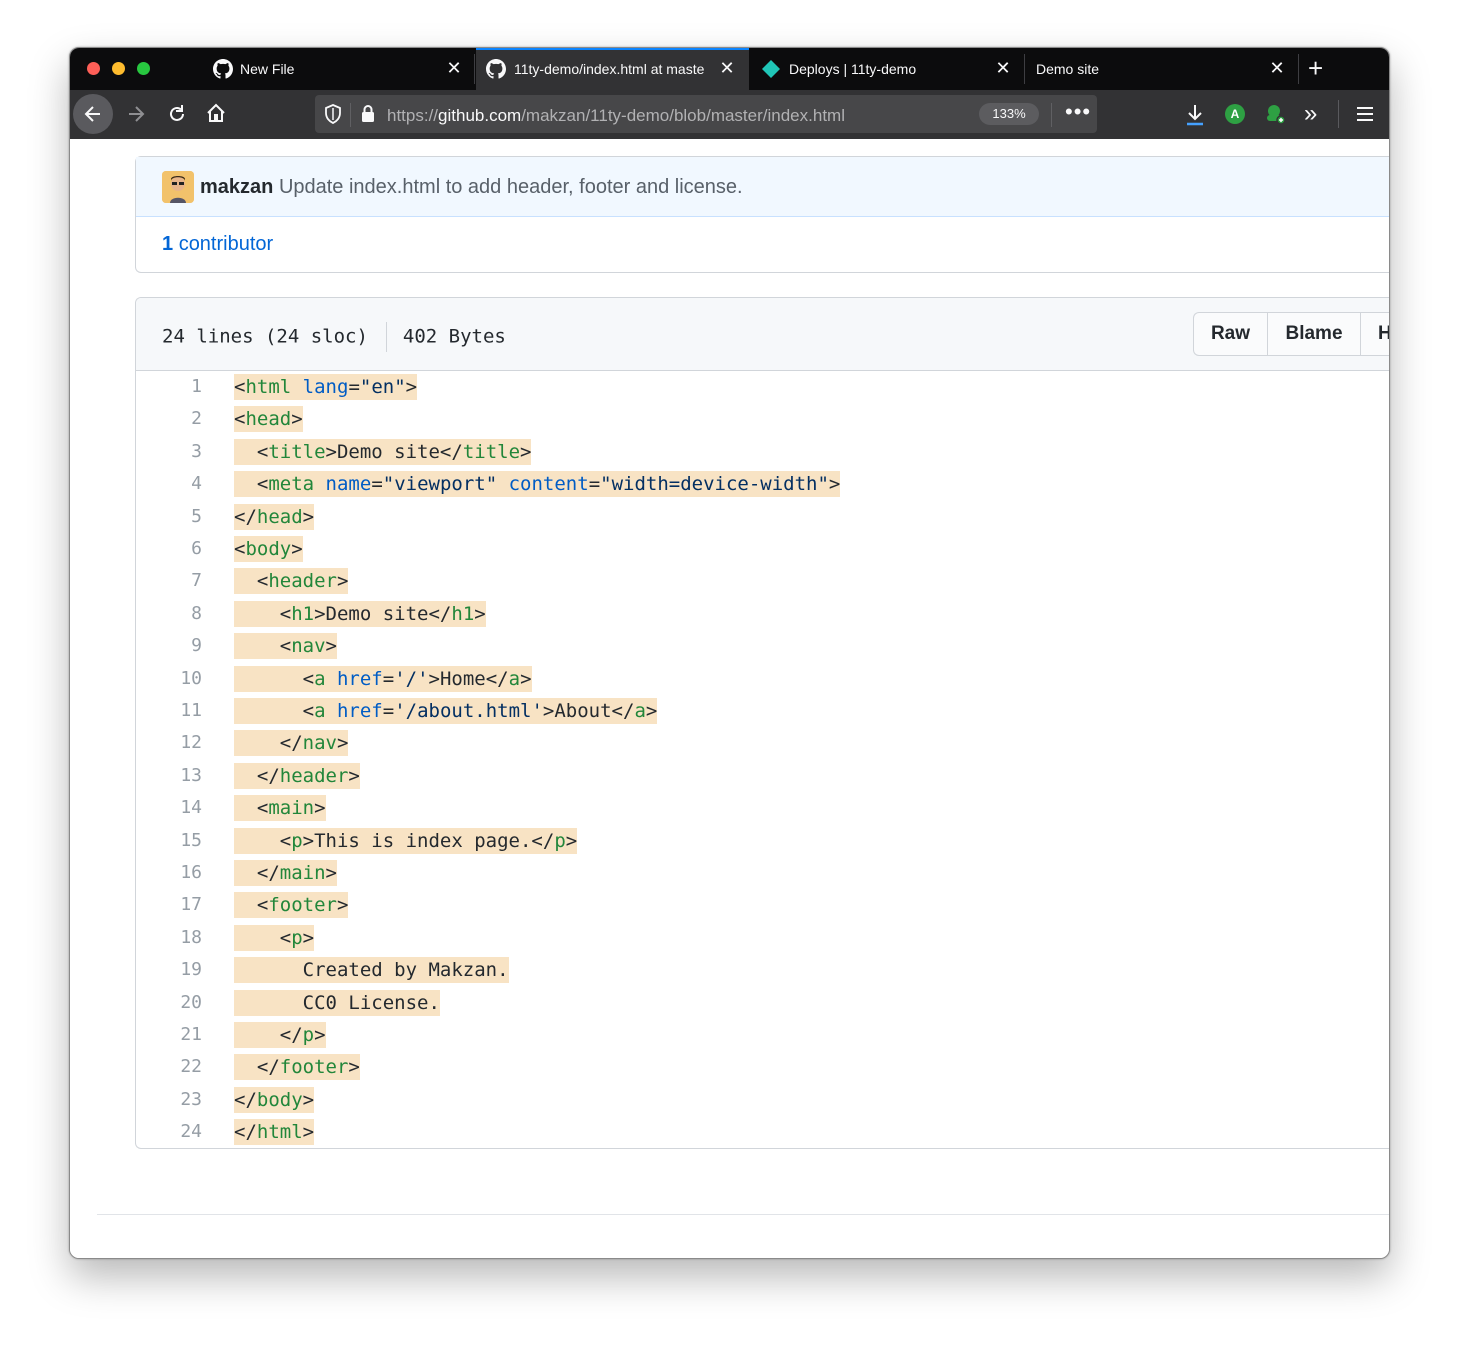 The width and height of the screenshot is (1458, 1350). I want to click on code-line: 9 <nav>, so click(762, 646).